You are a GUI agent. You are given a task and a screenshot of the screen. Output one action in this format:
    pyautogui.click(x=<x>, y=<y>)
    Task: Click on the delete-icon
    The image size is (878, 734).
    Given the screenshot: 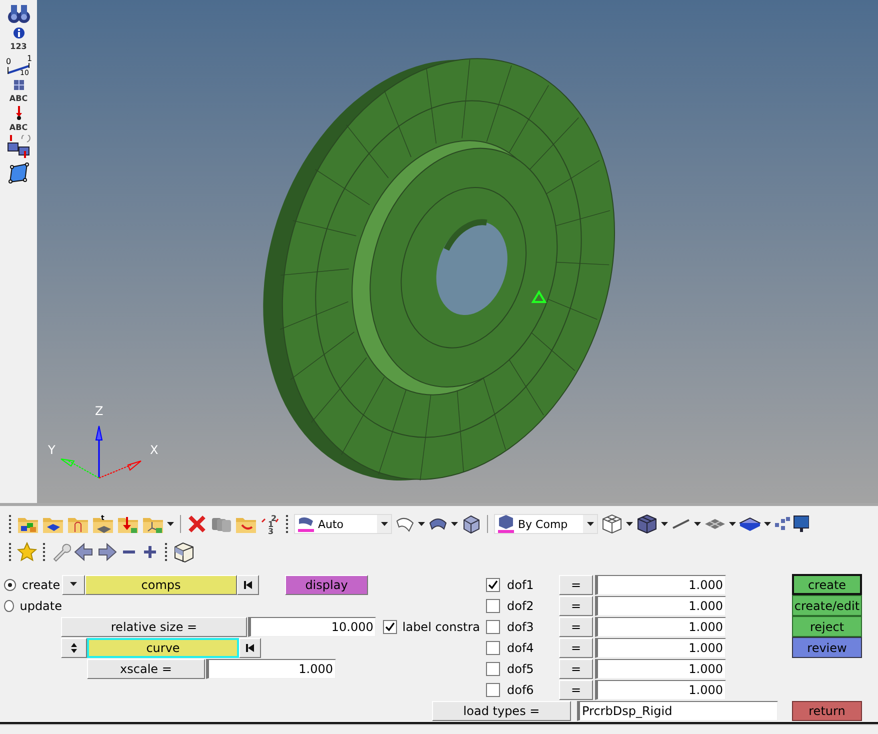 What is the action you would take?
    pyautogui.click(x=197, y=524)
    